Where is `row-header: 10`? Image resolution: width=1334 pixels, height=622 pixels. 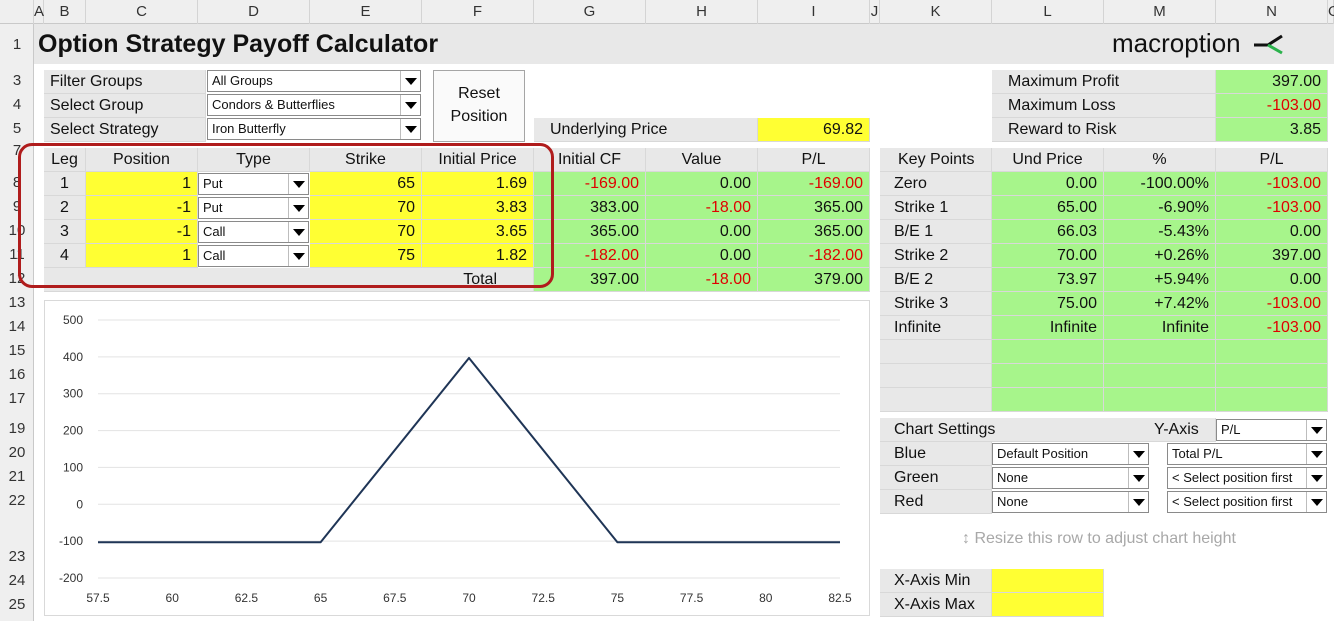
row-header: 10 is located at coordinates (17, 230).